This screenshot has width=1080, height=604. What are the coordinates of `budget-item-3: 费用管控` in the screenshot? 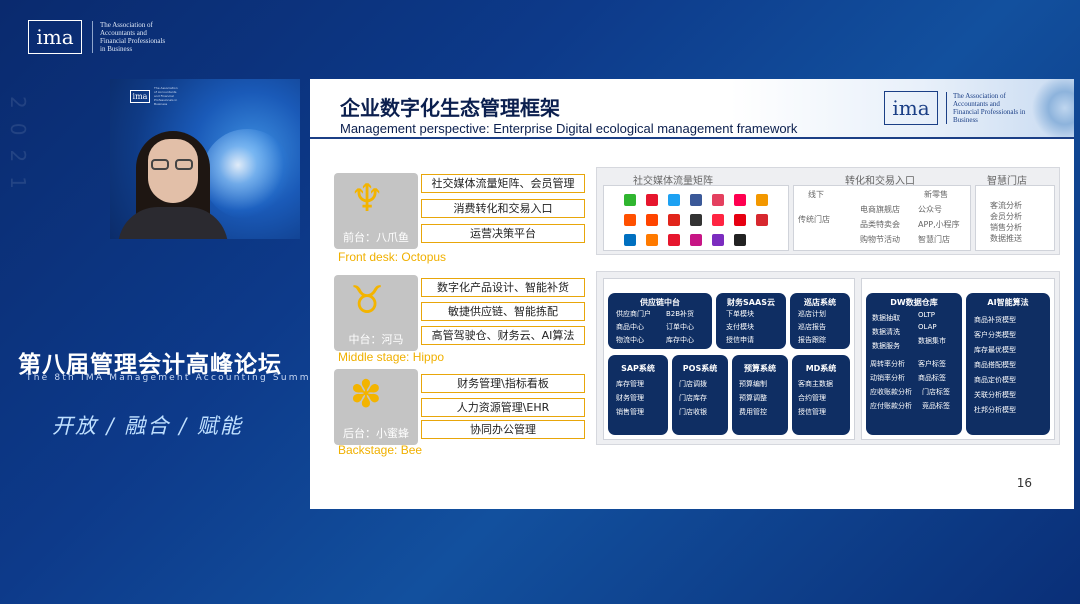 It's located at (753, 412).